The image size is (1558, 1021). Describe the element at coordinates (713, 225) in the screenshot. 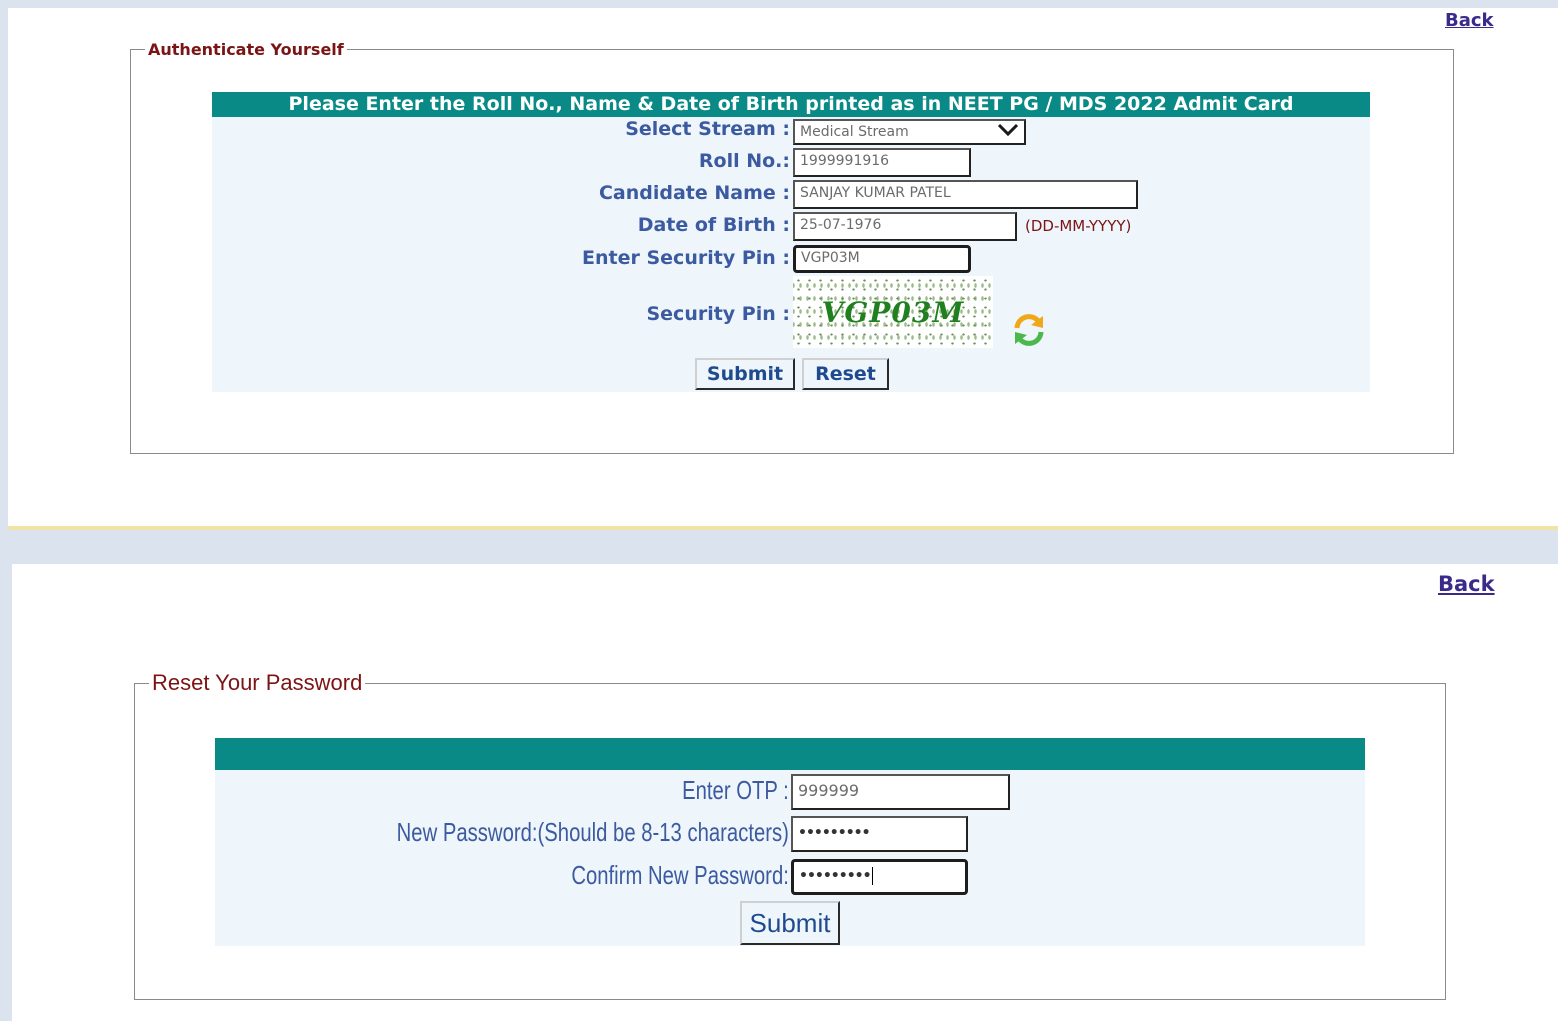

I see `dob-label: Date of Birth :` at that location.